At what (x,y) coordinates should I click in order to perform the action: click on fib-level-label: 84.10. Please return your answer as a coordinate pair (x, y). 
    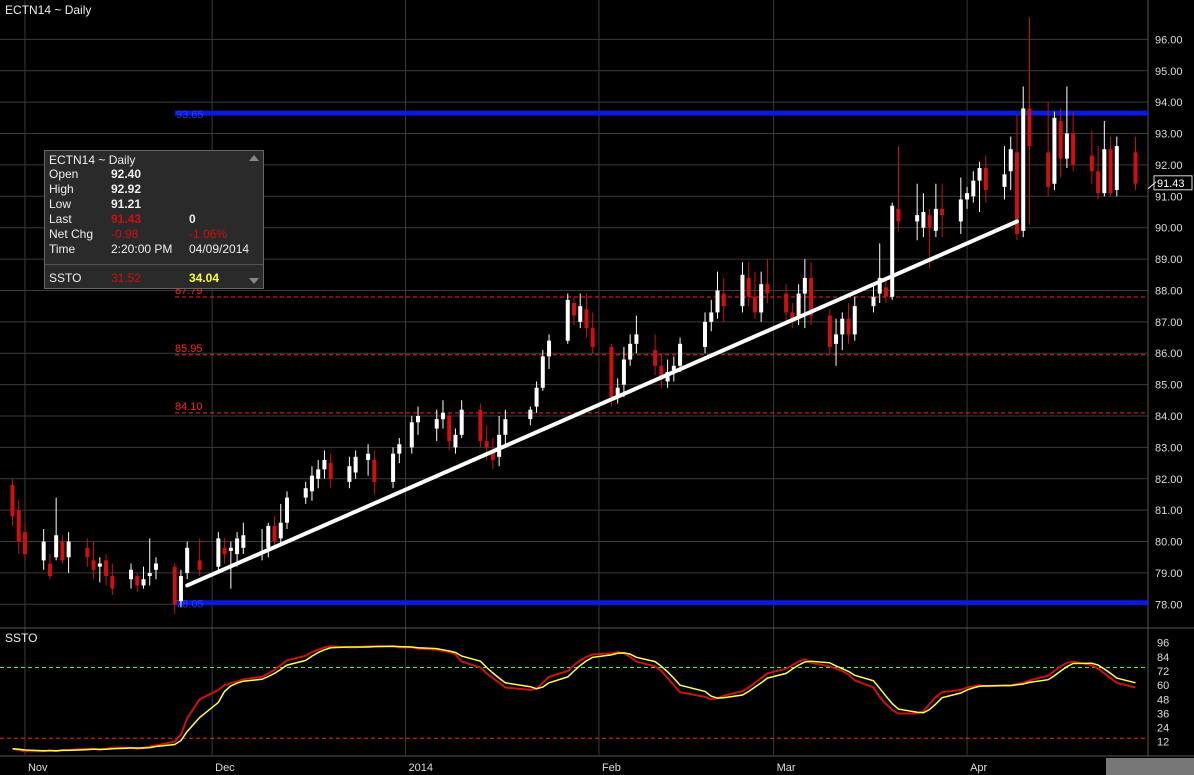
    Looking at the image, I should click on (189, 407).